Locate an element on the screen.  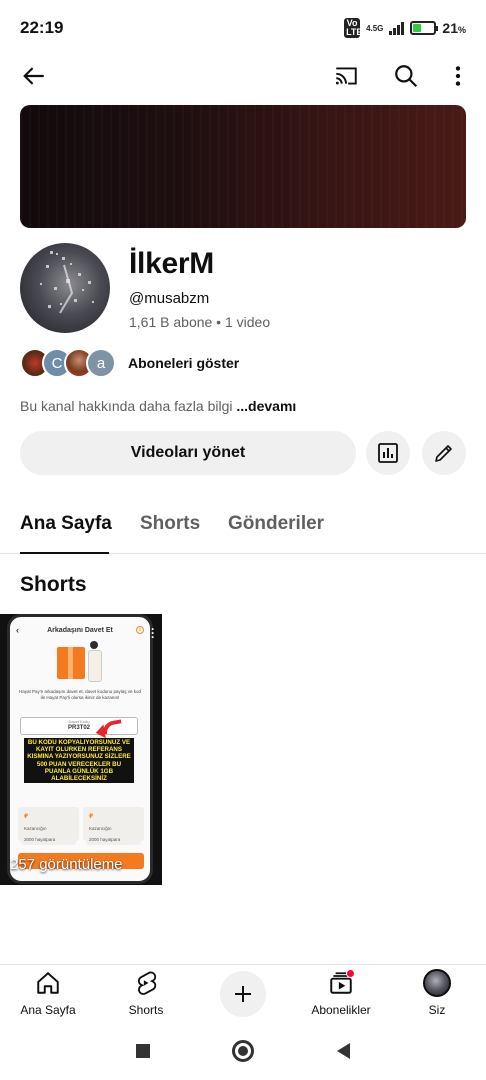
top-toolbar is located at coordinates (243, 76).